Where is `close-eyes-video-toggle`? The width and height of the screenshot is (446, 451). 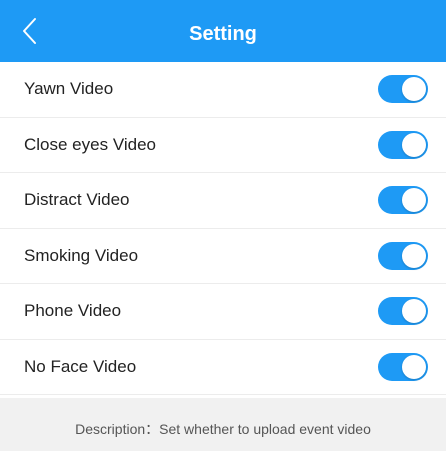
close-eyes-video-toggle is located at coordinates (403, 144).